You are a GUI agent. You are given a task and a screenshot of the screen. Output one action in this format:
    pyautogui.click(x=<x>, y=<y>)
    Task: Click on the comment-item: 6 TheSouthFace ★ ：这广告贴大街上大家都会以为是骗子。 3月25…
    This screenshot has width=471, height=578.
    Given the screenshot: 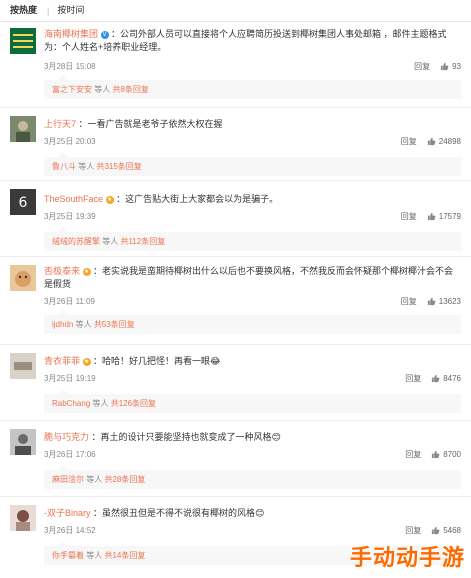 What is the action you would take?
    pyautogui.click(x=235, y=219)
    